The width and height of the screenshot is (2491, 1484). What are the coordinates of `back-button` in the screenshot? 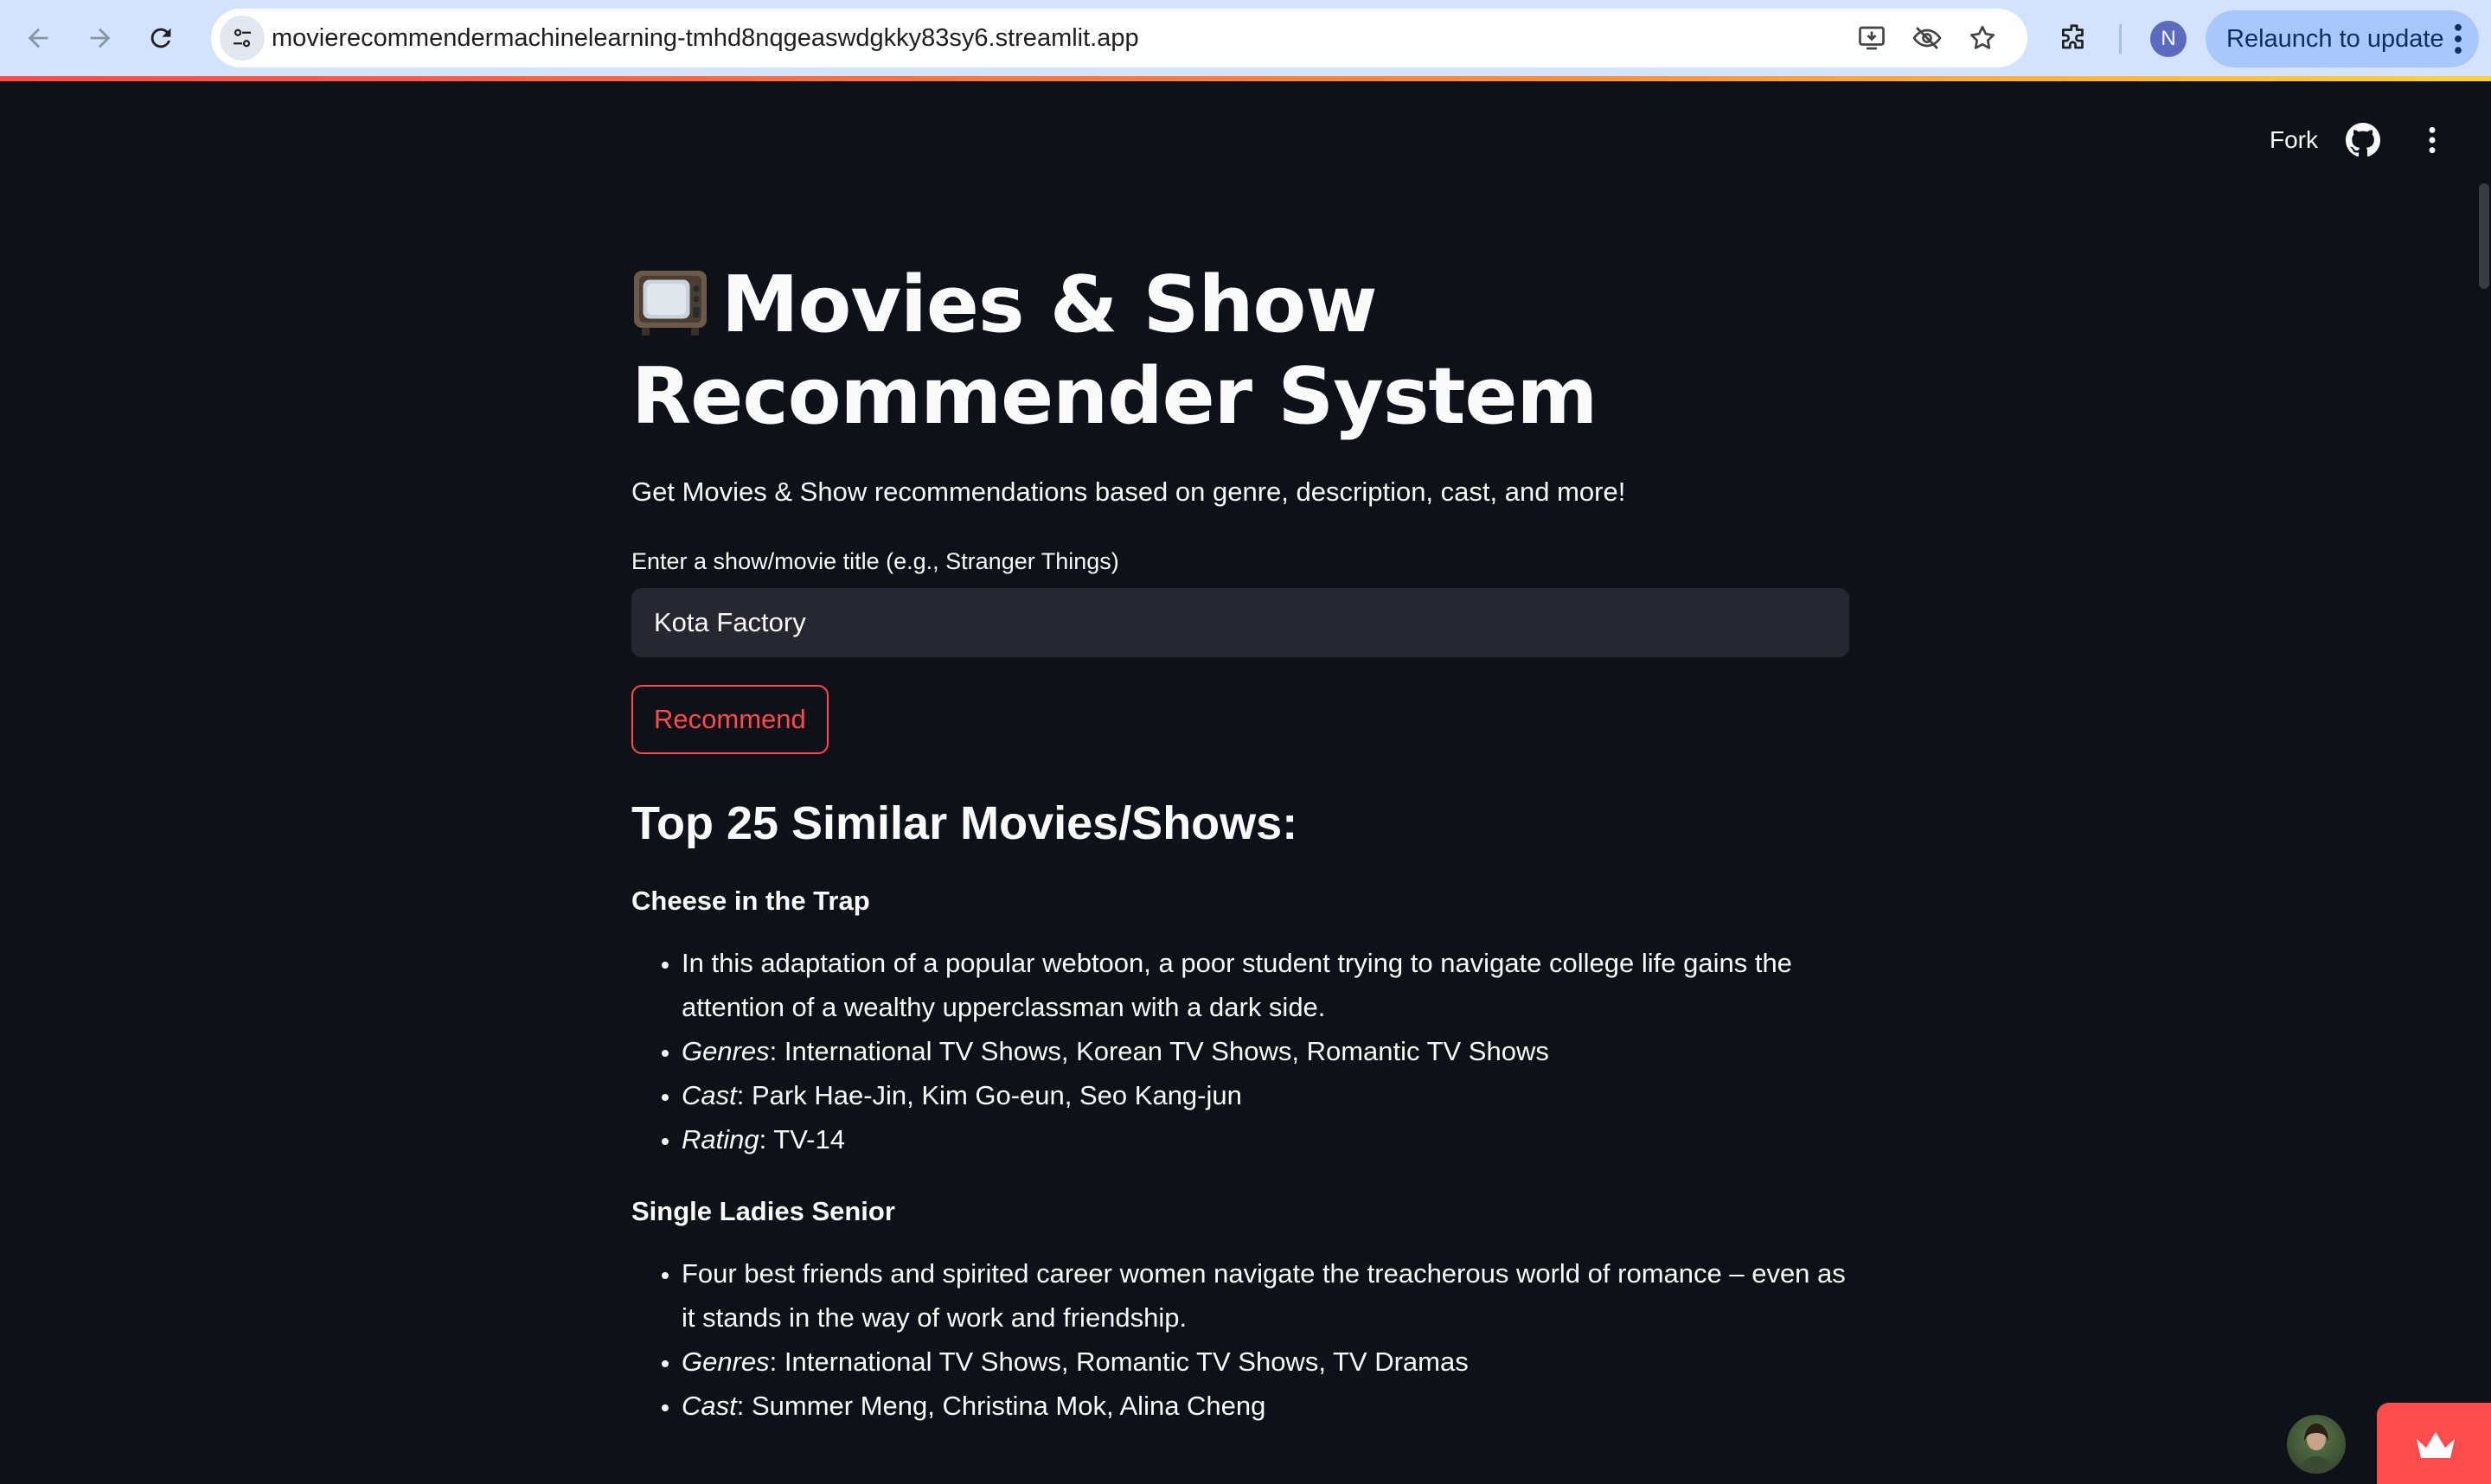 It's located at (38, 38).